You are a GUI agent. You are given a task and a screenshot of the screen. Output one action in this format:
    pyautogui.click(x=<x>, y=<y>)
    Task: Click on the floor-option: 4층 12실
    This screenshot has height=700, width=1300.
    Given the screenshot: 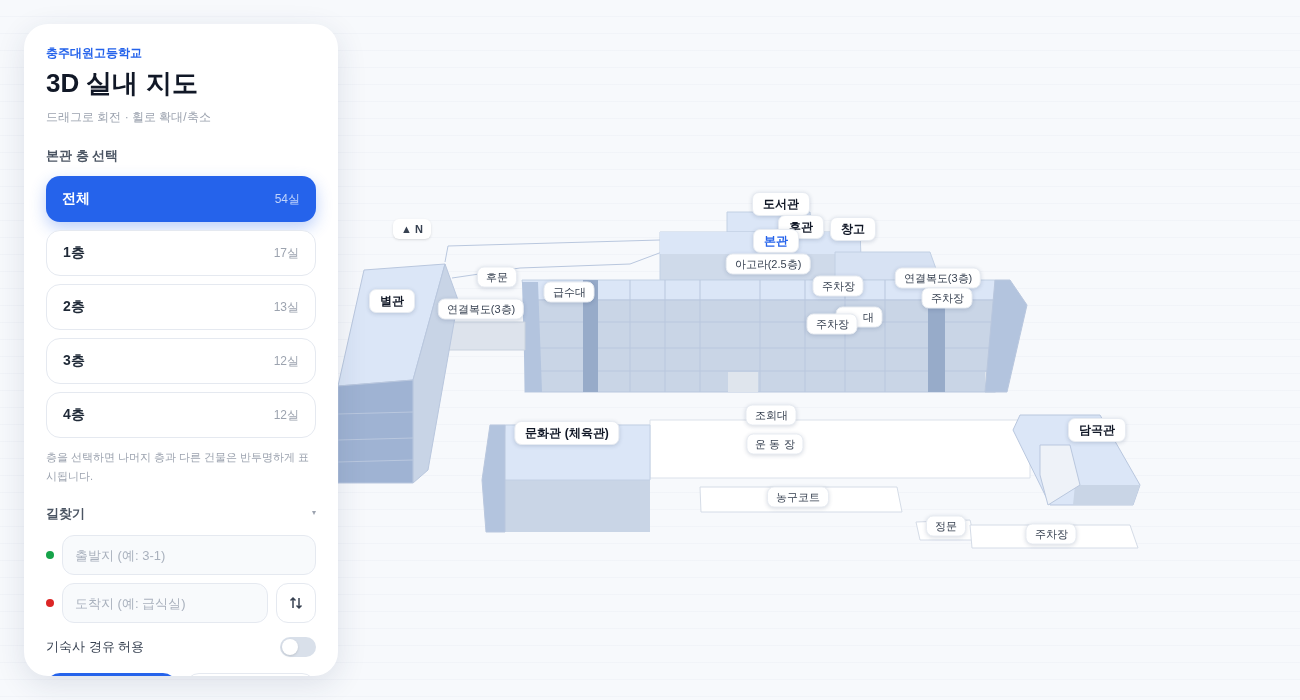 What is the action you would take?
    pyautogui.click(x=181, y=414)
    